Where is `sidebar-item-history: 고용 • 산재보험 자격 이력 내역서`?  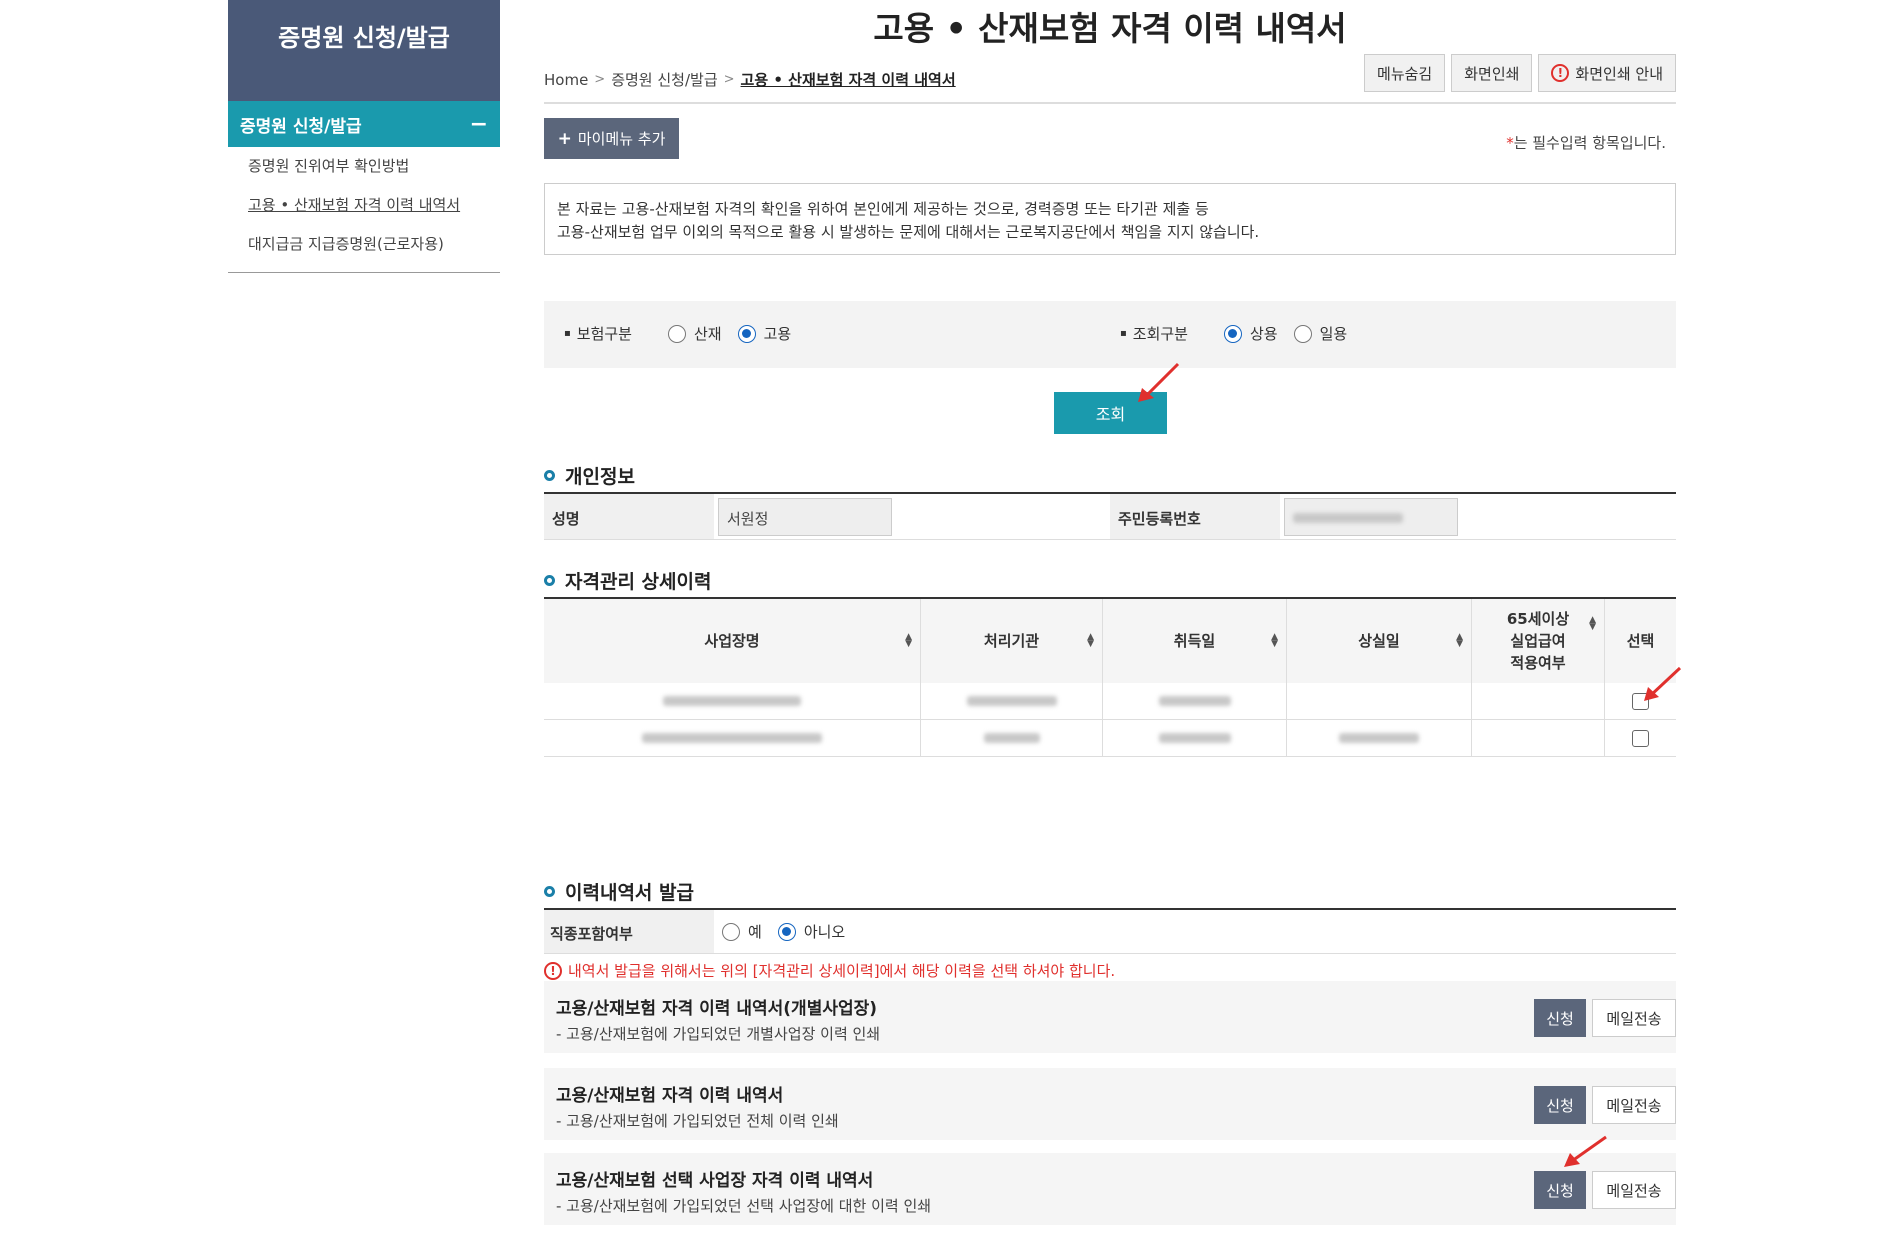
sidebar-item-history: 고용 • 산재보험 자격 이력 내역서 is located at coordinates (364, 205).